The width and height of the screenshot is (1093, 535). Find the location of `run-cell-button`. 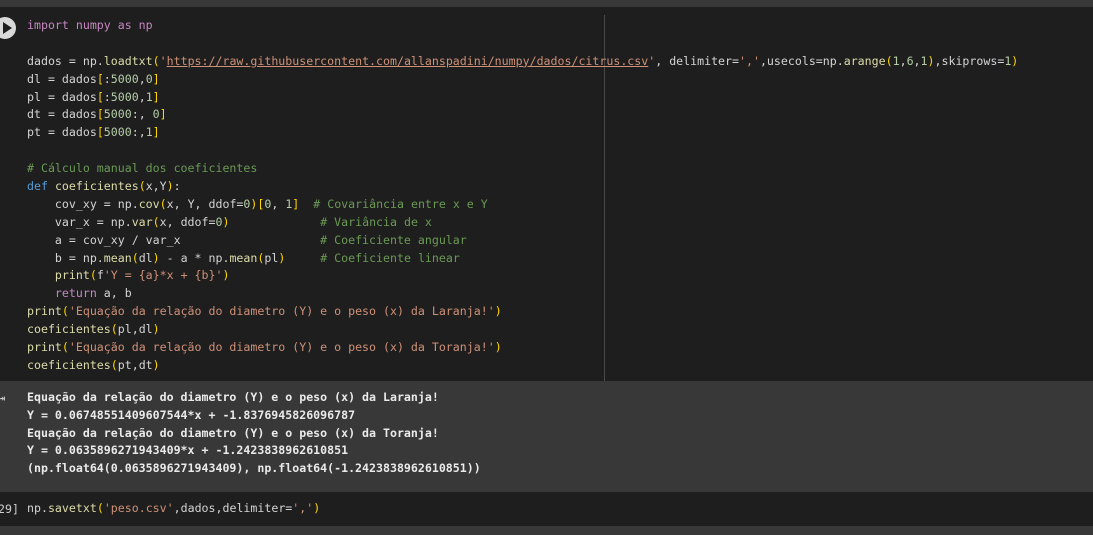

run-cell-button is located at coordinates (8, 28).